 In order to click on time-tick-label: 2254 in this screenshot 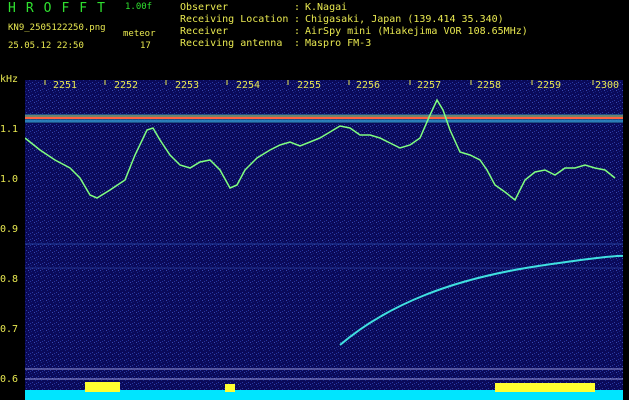, I will do `click(248, 85)`.